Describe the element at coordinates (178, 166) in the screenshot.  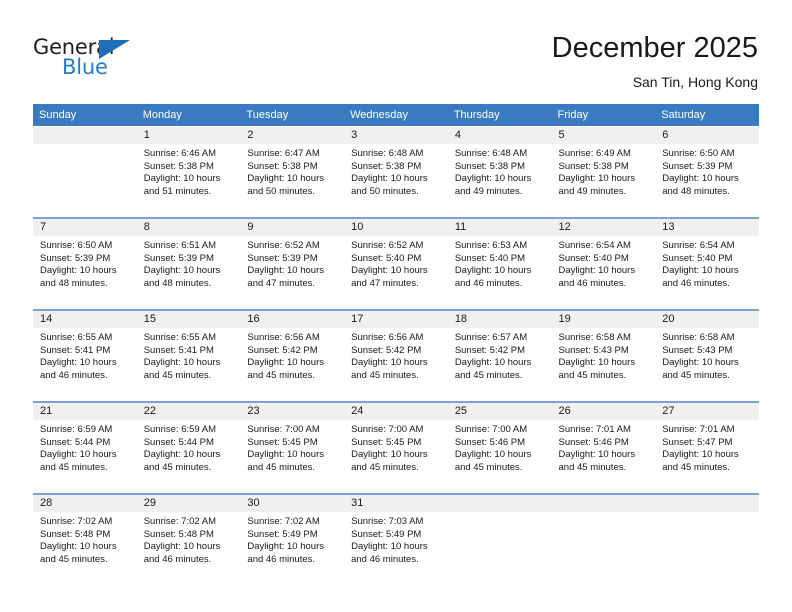
I see `day-detail-sunset: Sunset: 5:38 PM` at that location.